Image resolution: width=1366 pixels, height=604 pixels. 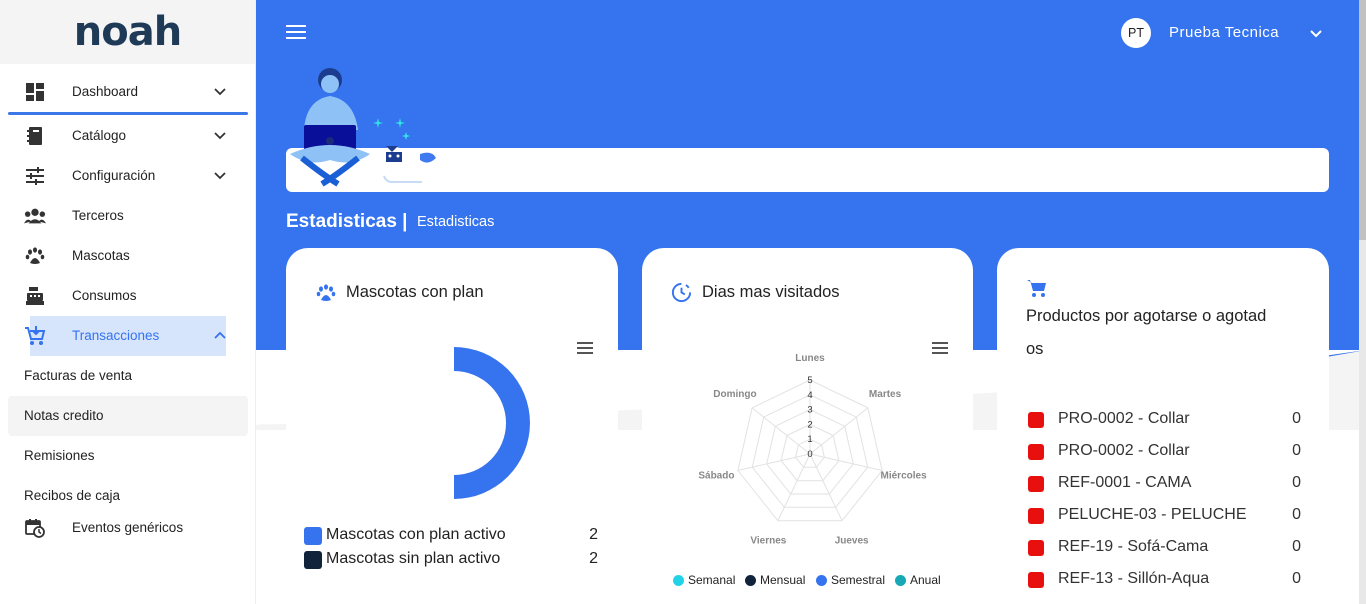 I want to click on clock-history-icon, so click(x=681, y=292).